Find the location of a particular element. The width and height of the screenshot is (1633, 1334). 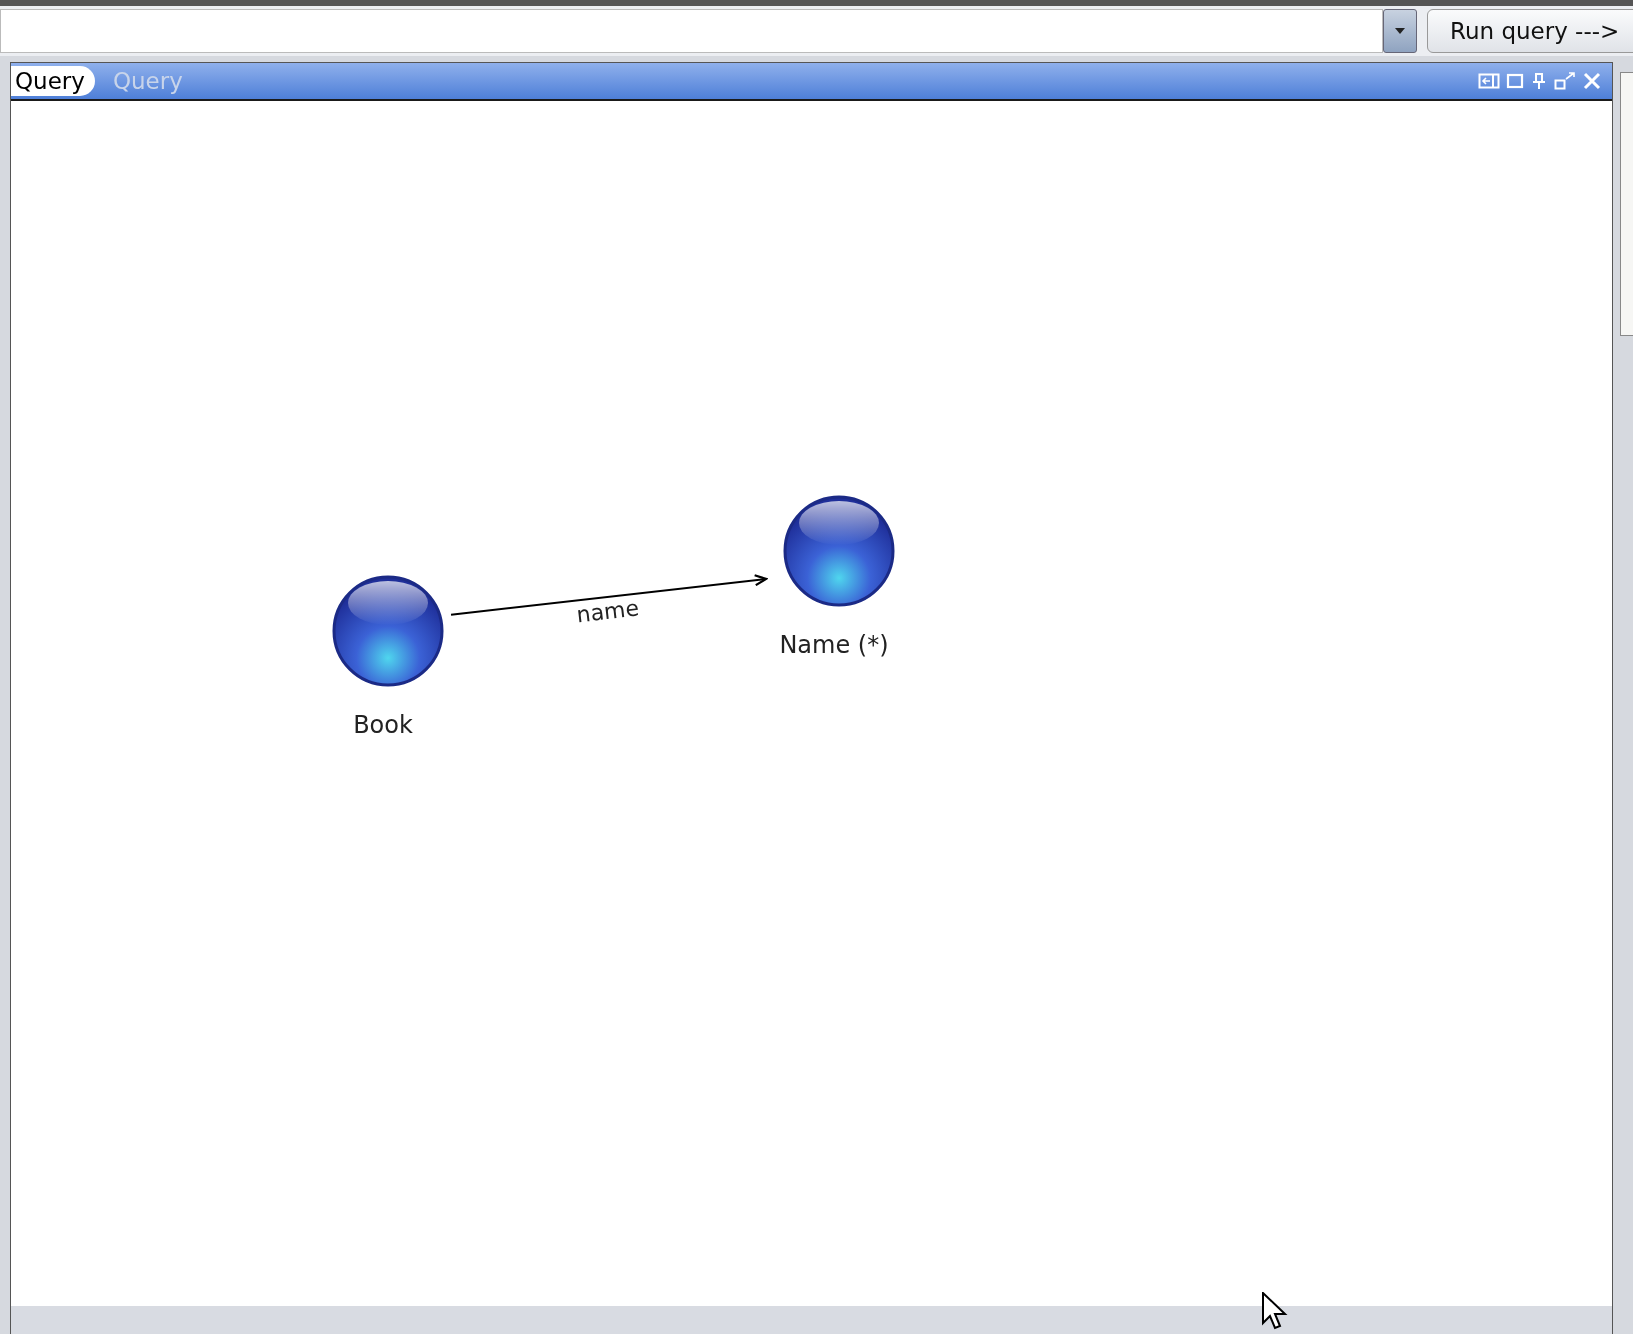

node-label: Book is located at coordinates (383, 725).